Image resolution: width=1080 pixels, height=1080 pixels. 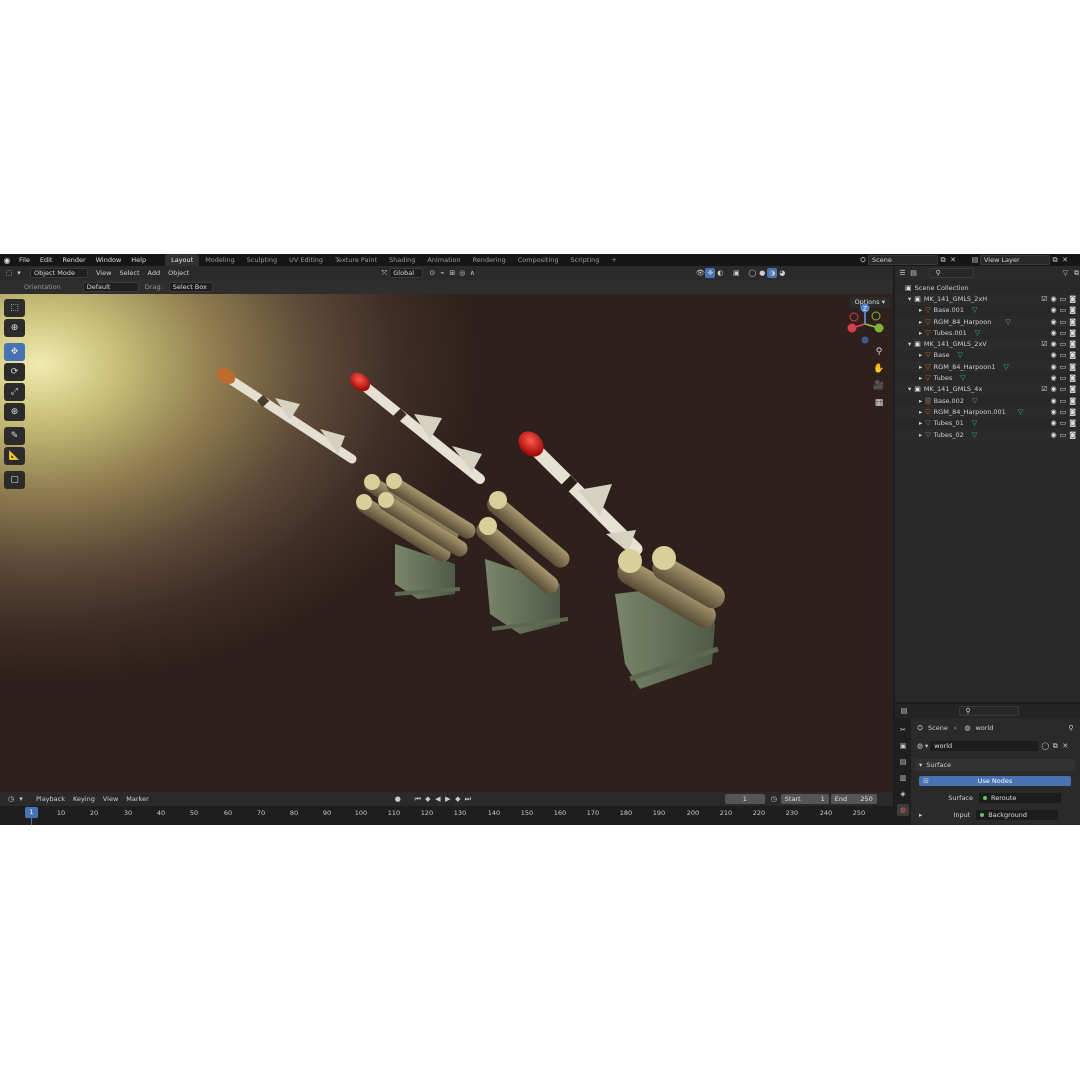 What do you see at coordinates (987, 400) in the screenshot?
I see `outliner-row: ▸ ▽ Base.002 ▽ ◉ ▭ ◙` at bounding box center [987, 400].